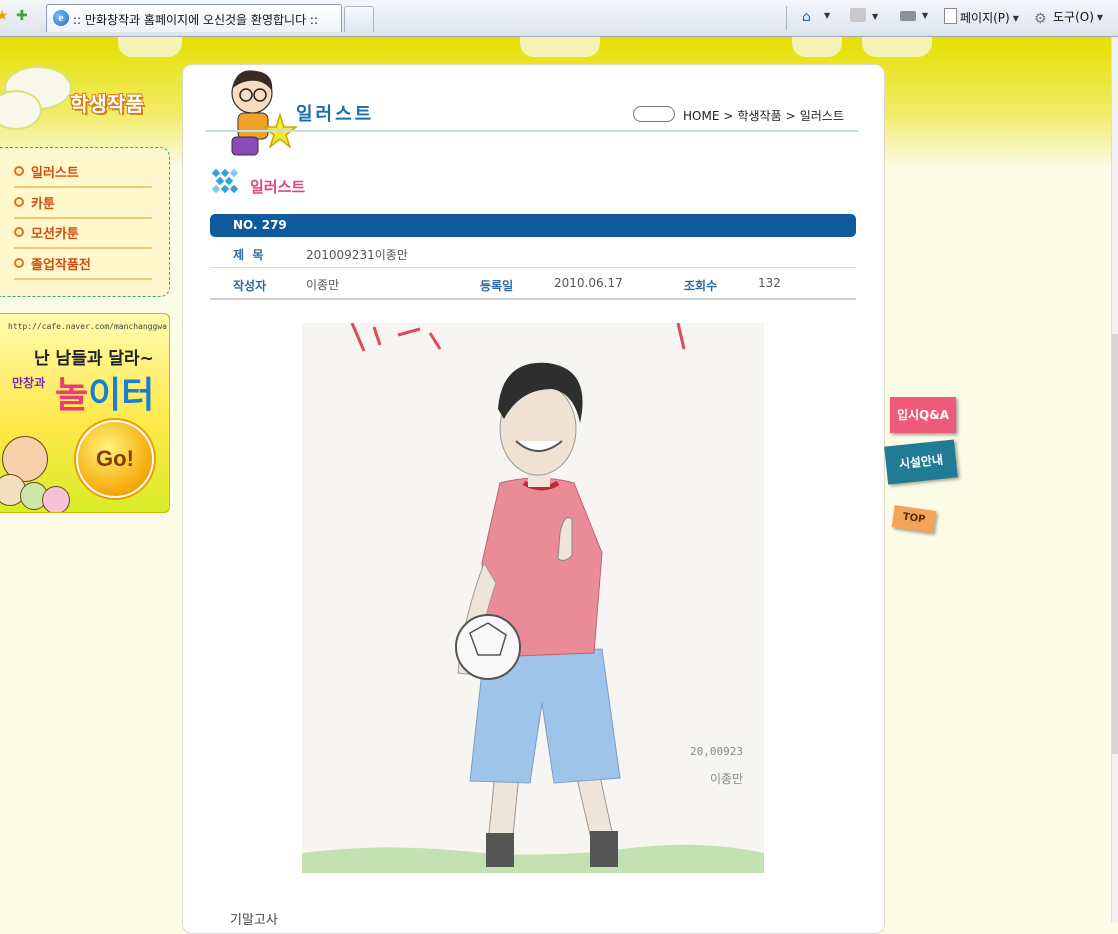 The width and height of the screenshot is (1118, 934). I want to click on top-button: TOP, so click(914, 519).